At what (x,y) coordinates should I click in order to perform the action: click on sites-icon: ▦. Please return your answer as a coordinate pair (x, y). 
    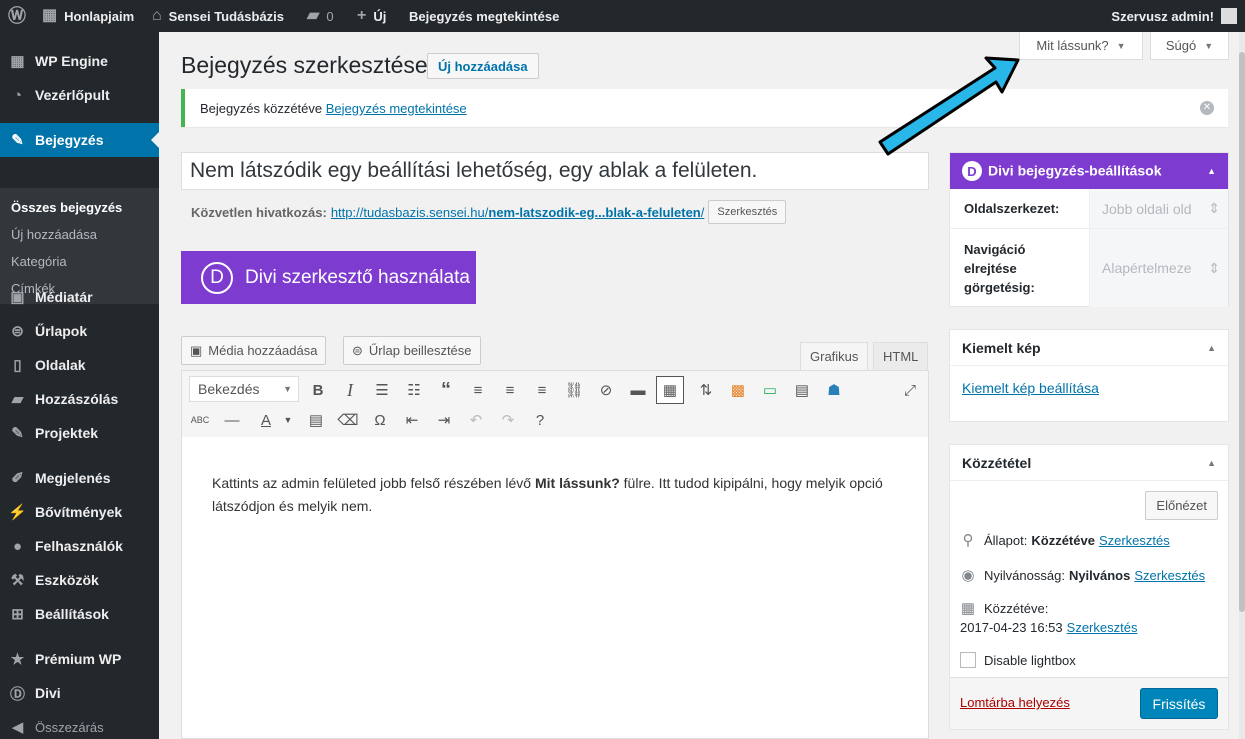
    Looking at the image, I should click on (50, 15).